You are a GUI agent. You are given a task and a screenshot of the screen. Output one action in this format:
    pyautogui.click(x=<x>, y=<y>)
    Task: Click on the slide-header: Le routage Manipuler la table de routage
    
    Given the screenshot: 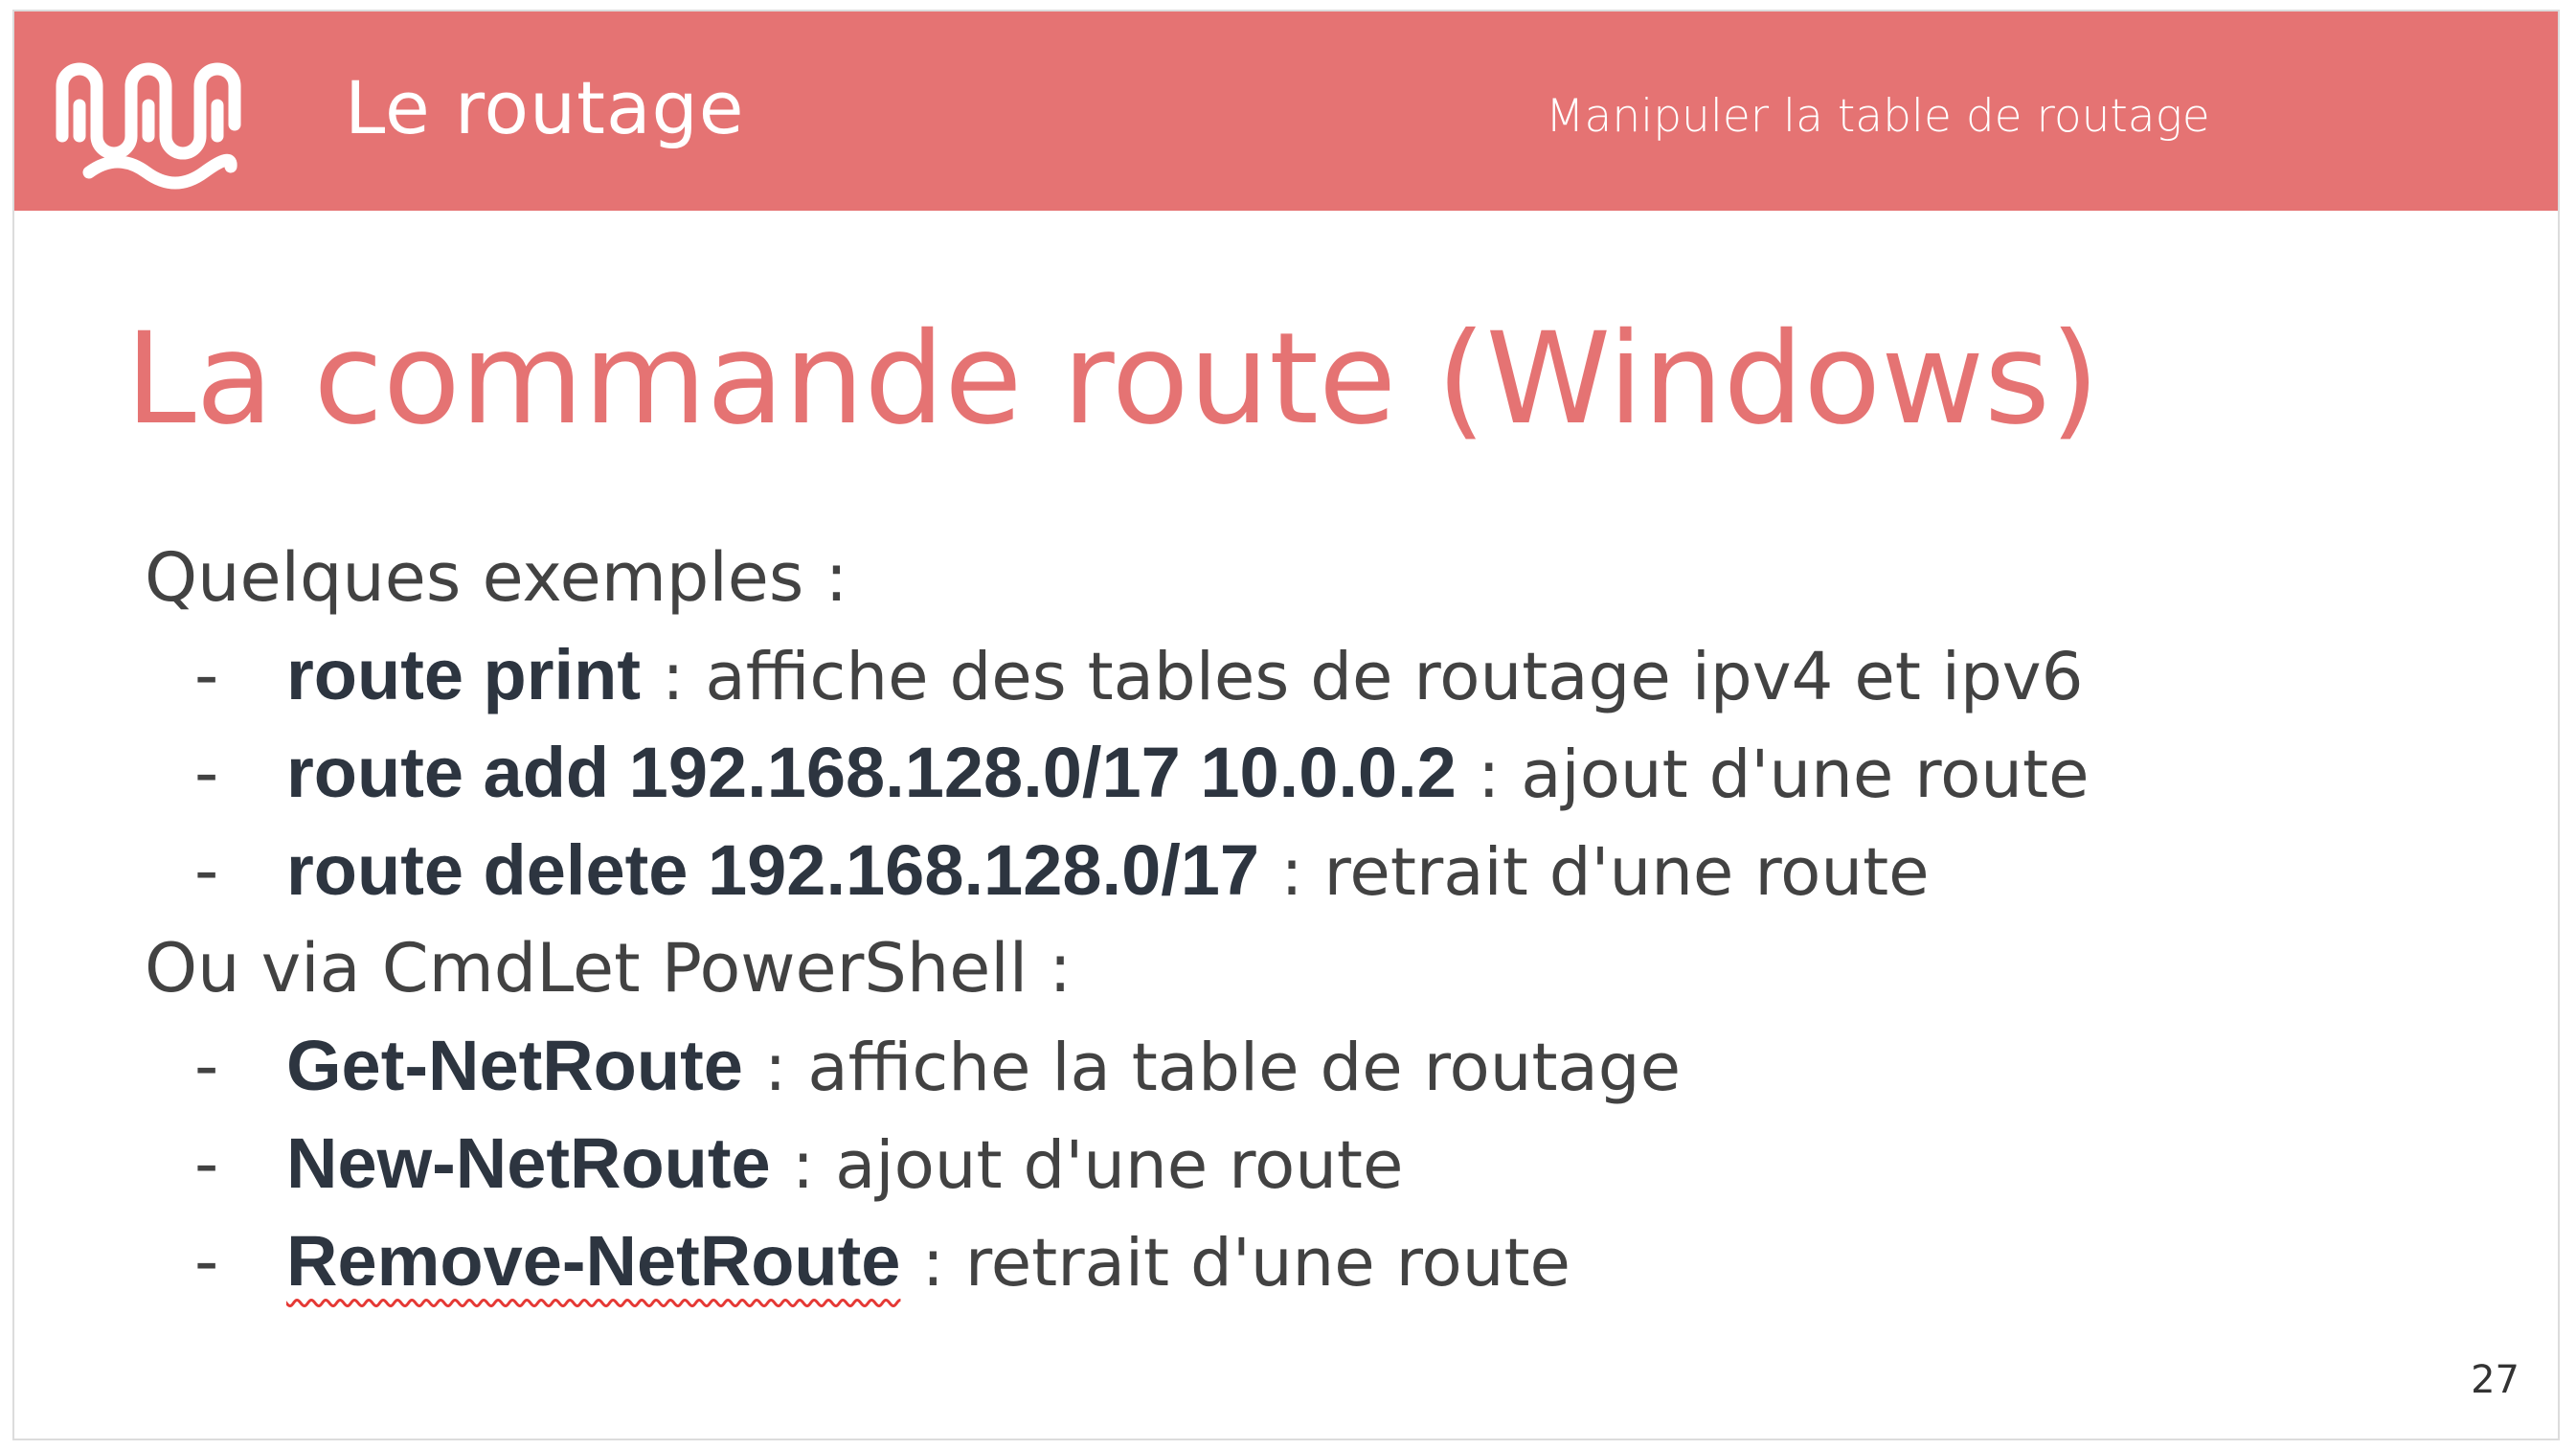 What is the action you would take?
    pyautogui.click(x=1286, y=111)
    